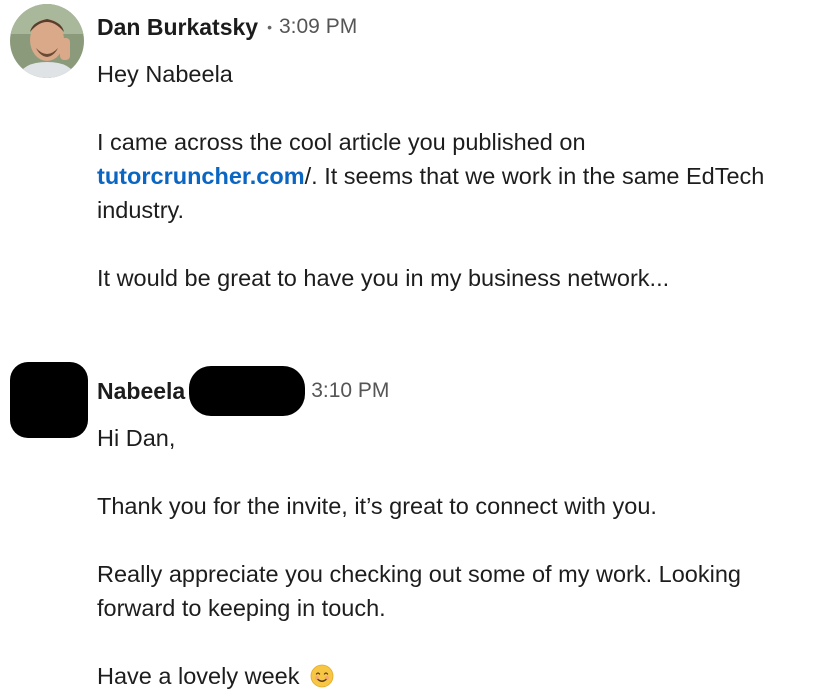 This screenshot has height=700, width=840. Describe the element at coordinates (467, 676) in the screenshot. I see `message-paragraph: Have a lovely week` at that location.